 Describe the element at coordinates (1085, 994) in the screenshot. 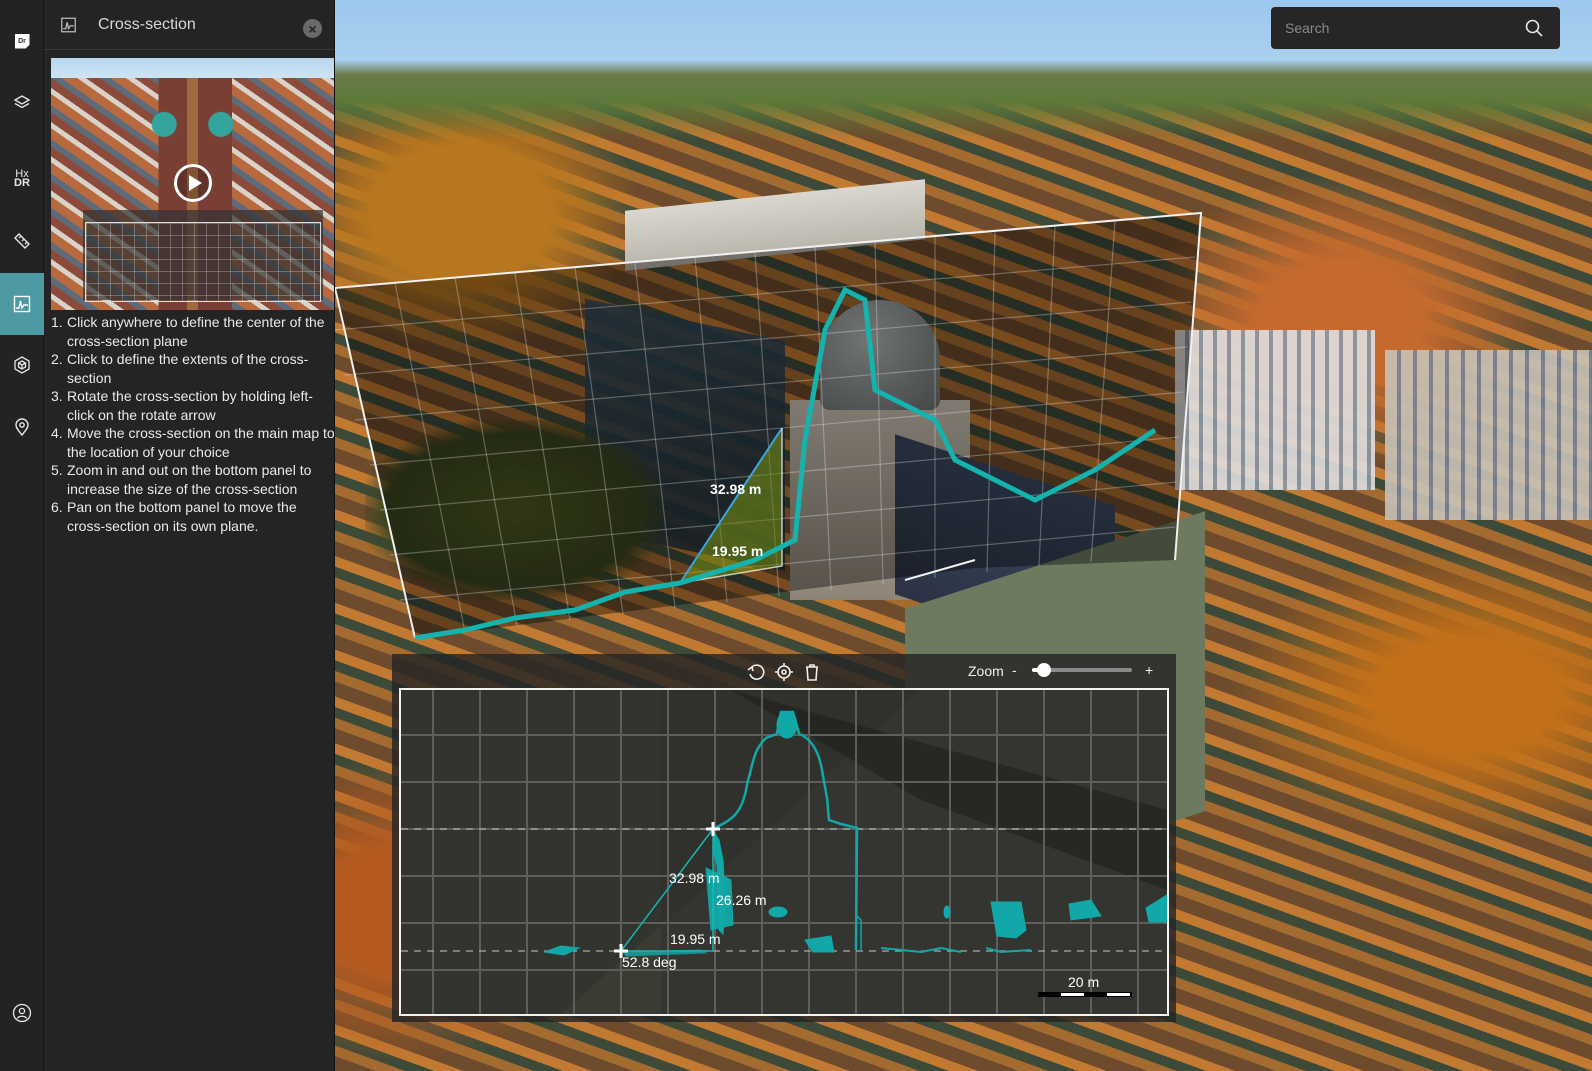

I see `scale-bar` at that location.